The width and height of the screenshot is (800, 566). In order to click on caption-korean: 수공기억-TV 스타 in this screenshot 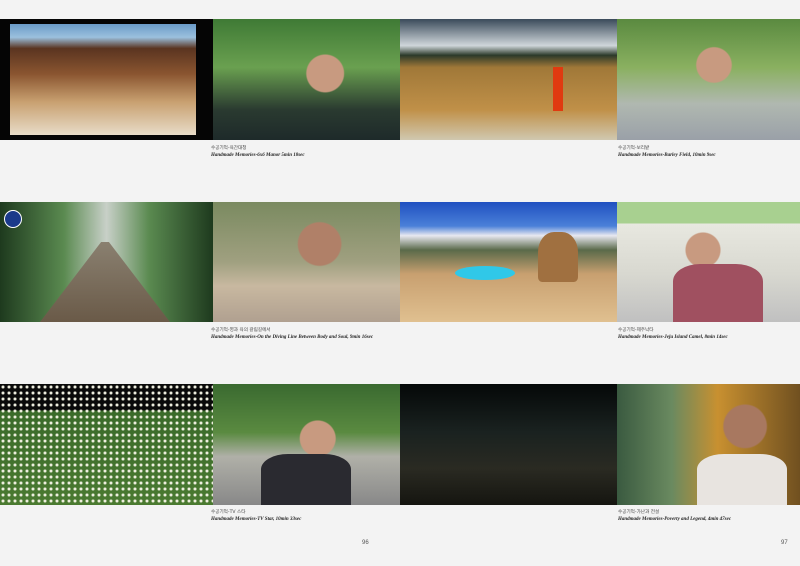, I will do `click(228, 512)`.